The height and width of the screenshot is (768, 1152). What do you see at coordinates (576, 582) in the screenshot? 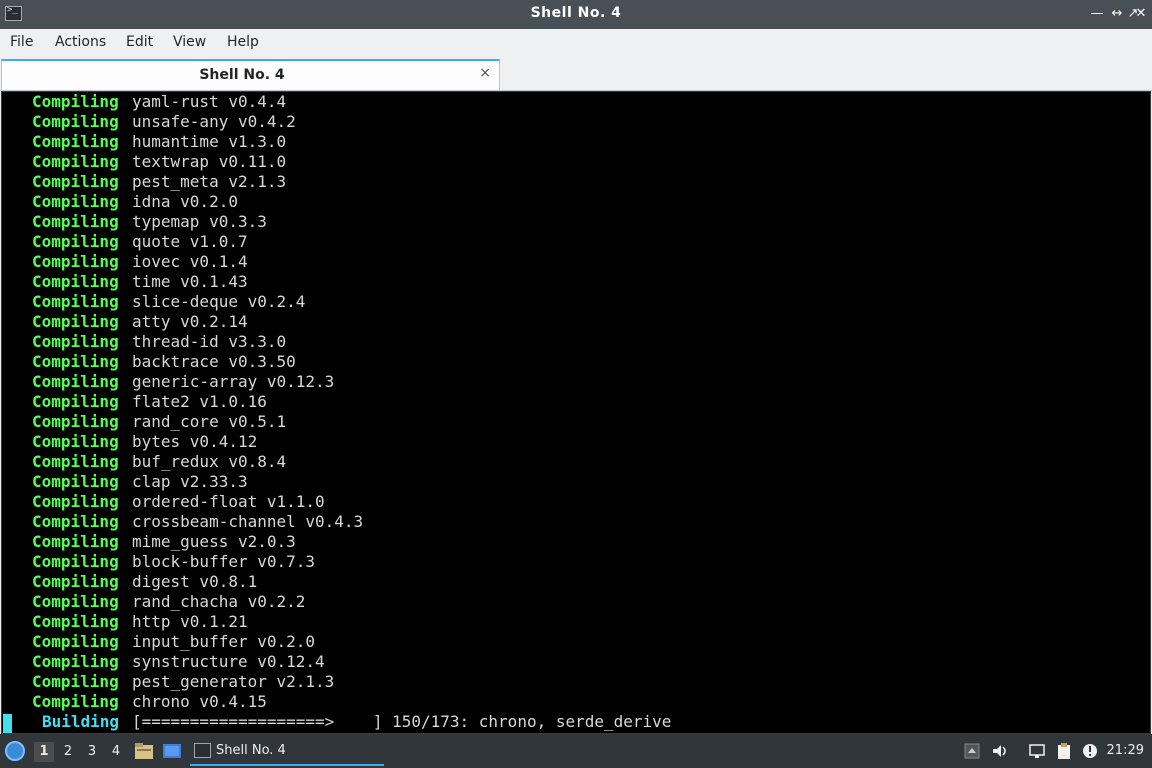
I see `terminal-line: Compiling digest v0.8.1` at bounding box center [576, 582].